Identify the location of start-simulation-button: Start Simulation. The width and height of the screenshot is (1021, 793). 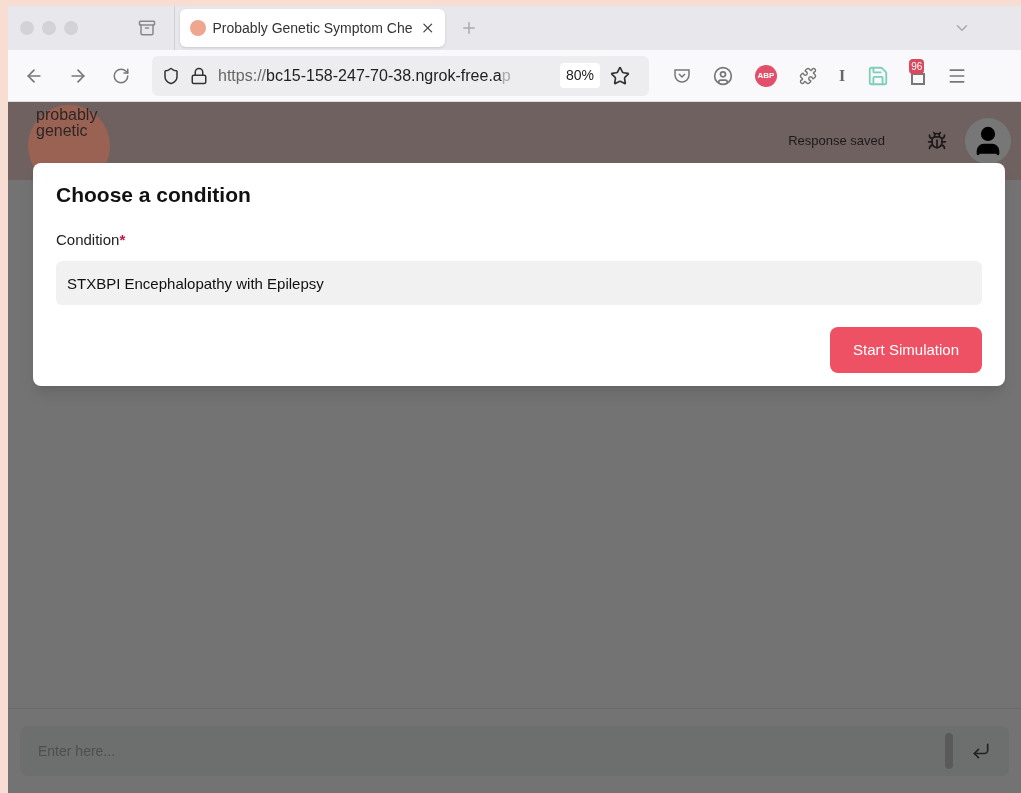
(906, 350).